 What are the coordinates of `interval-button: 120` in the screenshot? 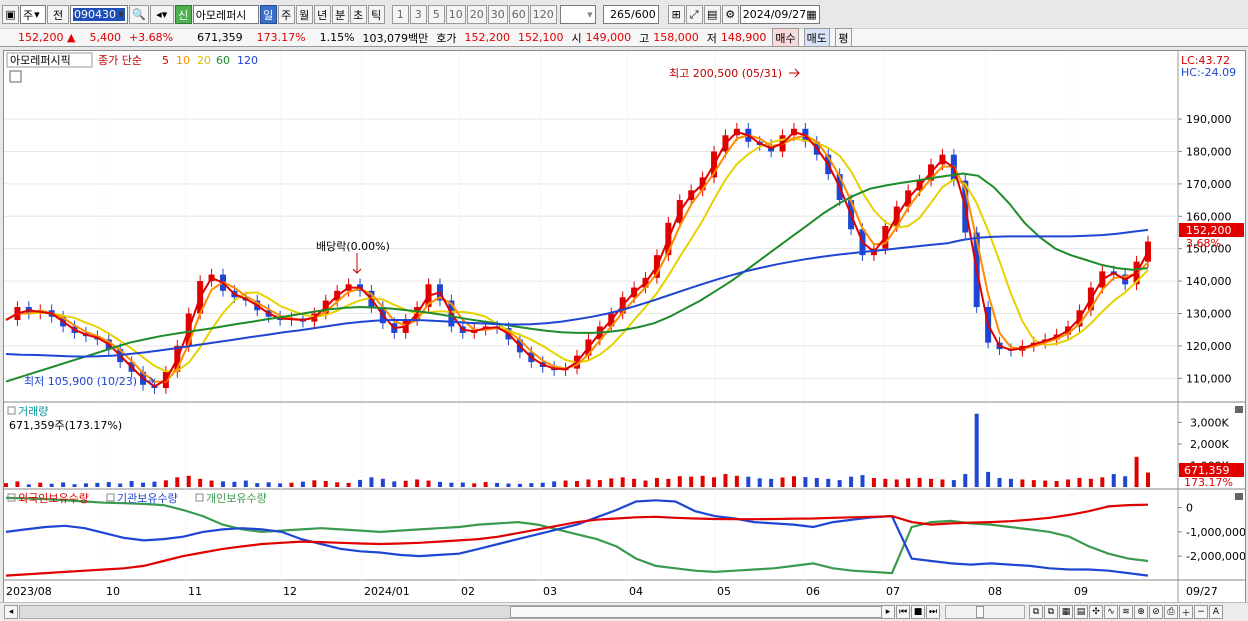 It's located at (543, 14).